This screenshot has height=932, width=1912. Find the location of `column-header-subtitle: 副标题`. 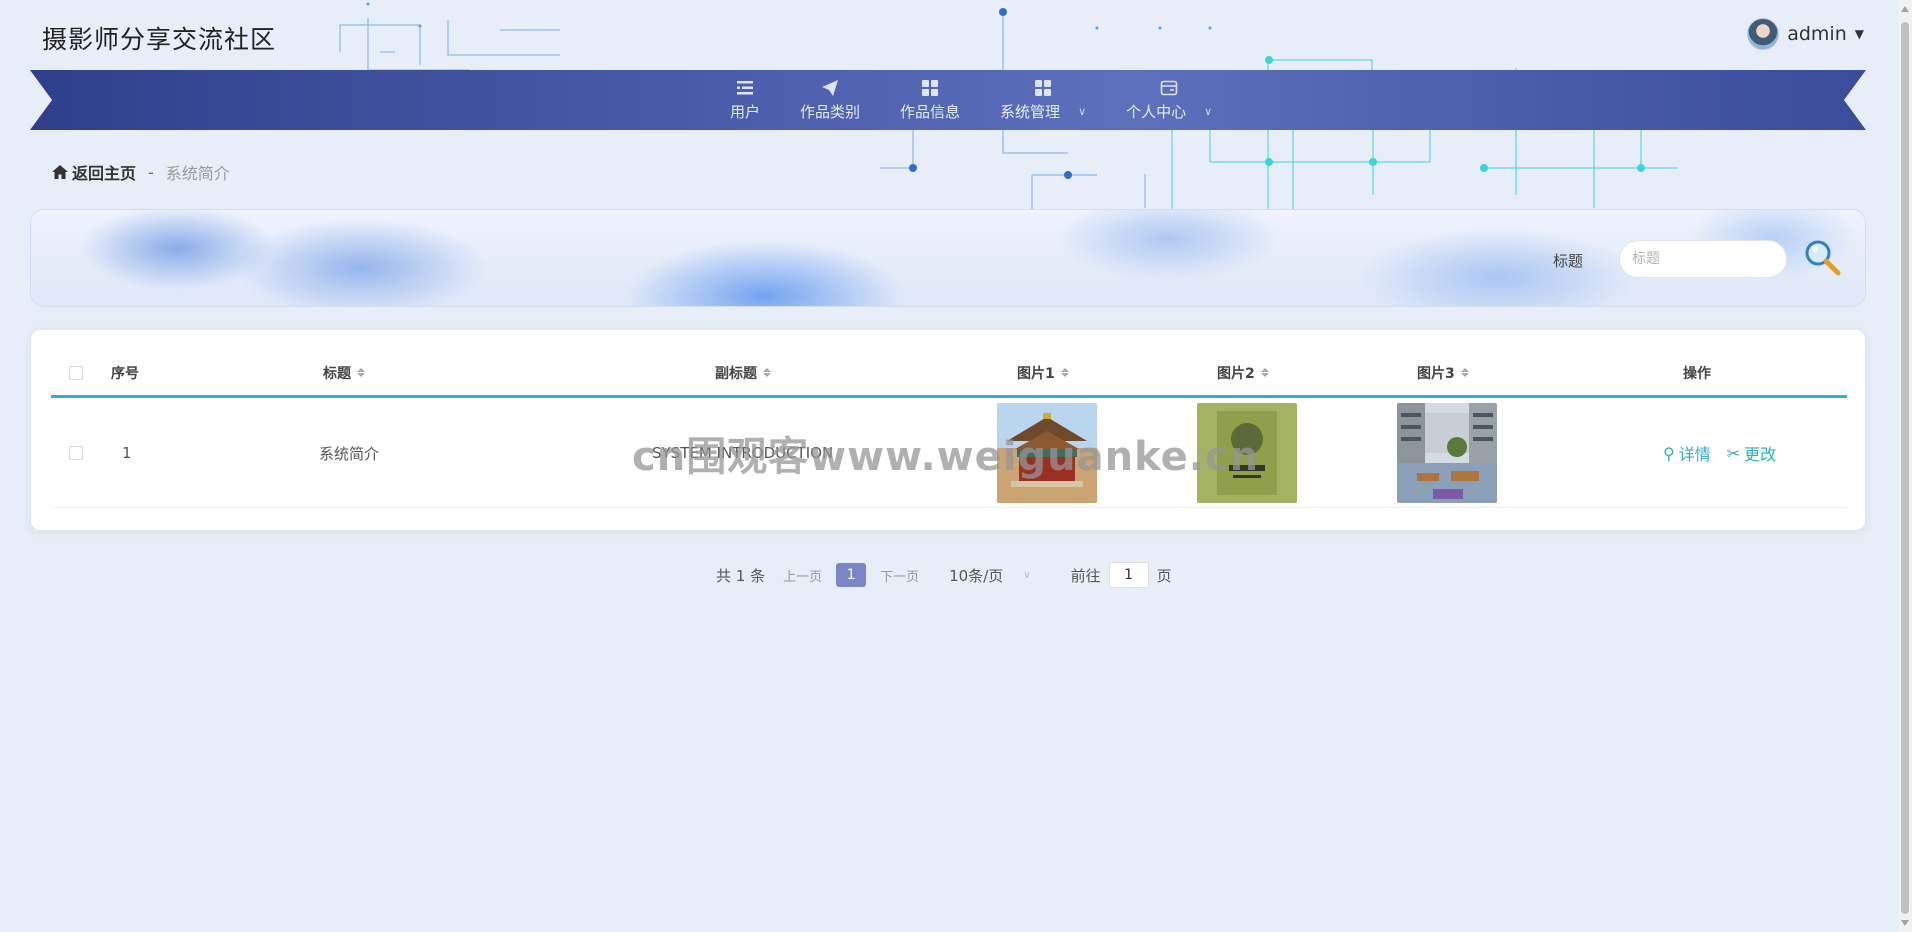

column-header-subtitle: 副标题 is located at coordinates (743, 373).